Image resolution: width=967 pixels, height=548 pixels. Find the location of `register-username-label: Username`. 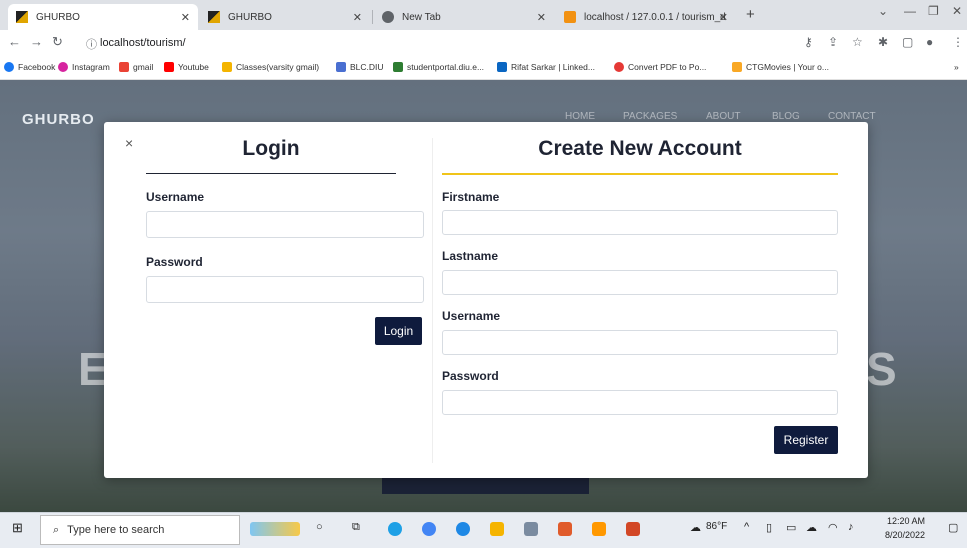

register-username-label: Username is located at coordinates (471, 316).